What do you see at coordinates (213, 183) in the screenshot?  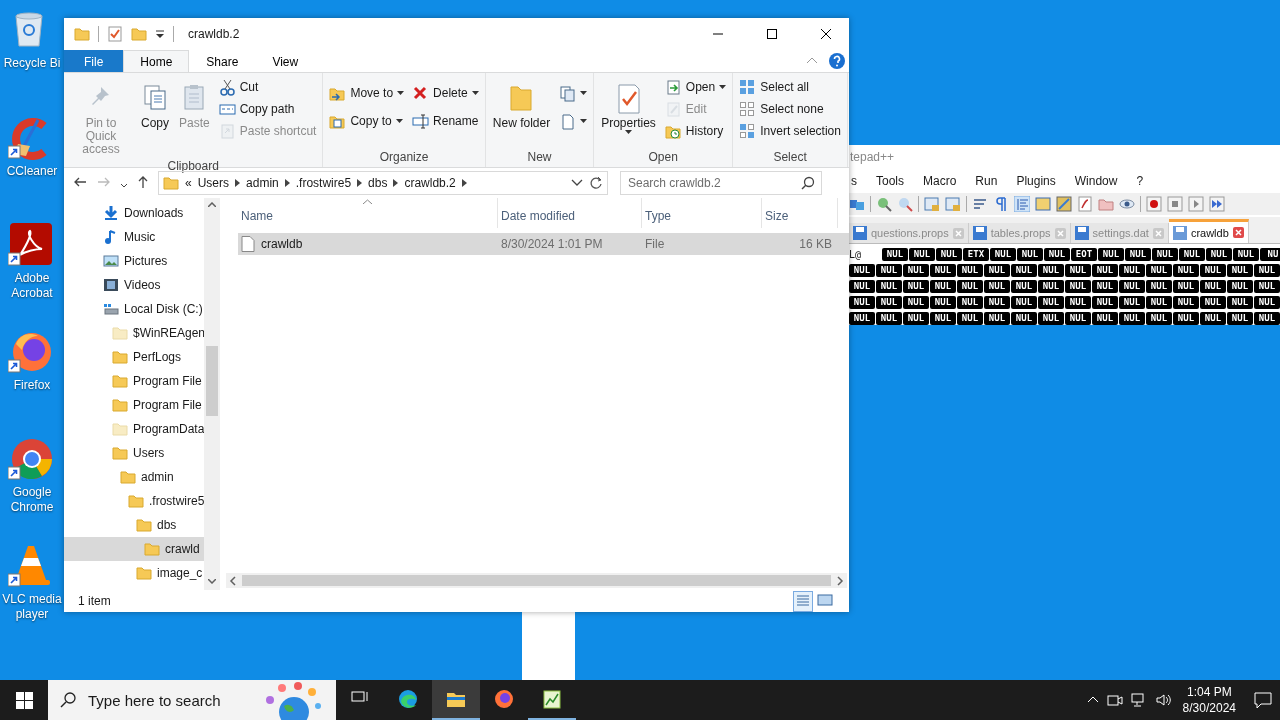 I see `breadcrumb: Users` at bounding box center [213, 183].